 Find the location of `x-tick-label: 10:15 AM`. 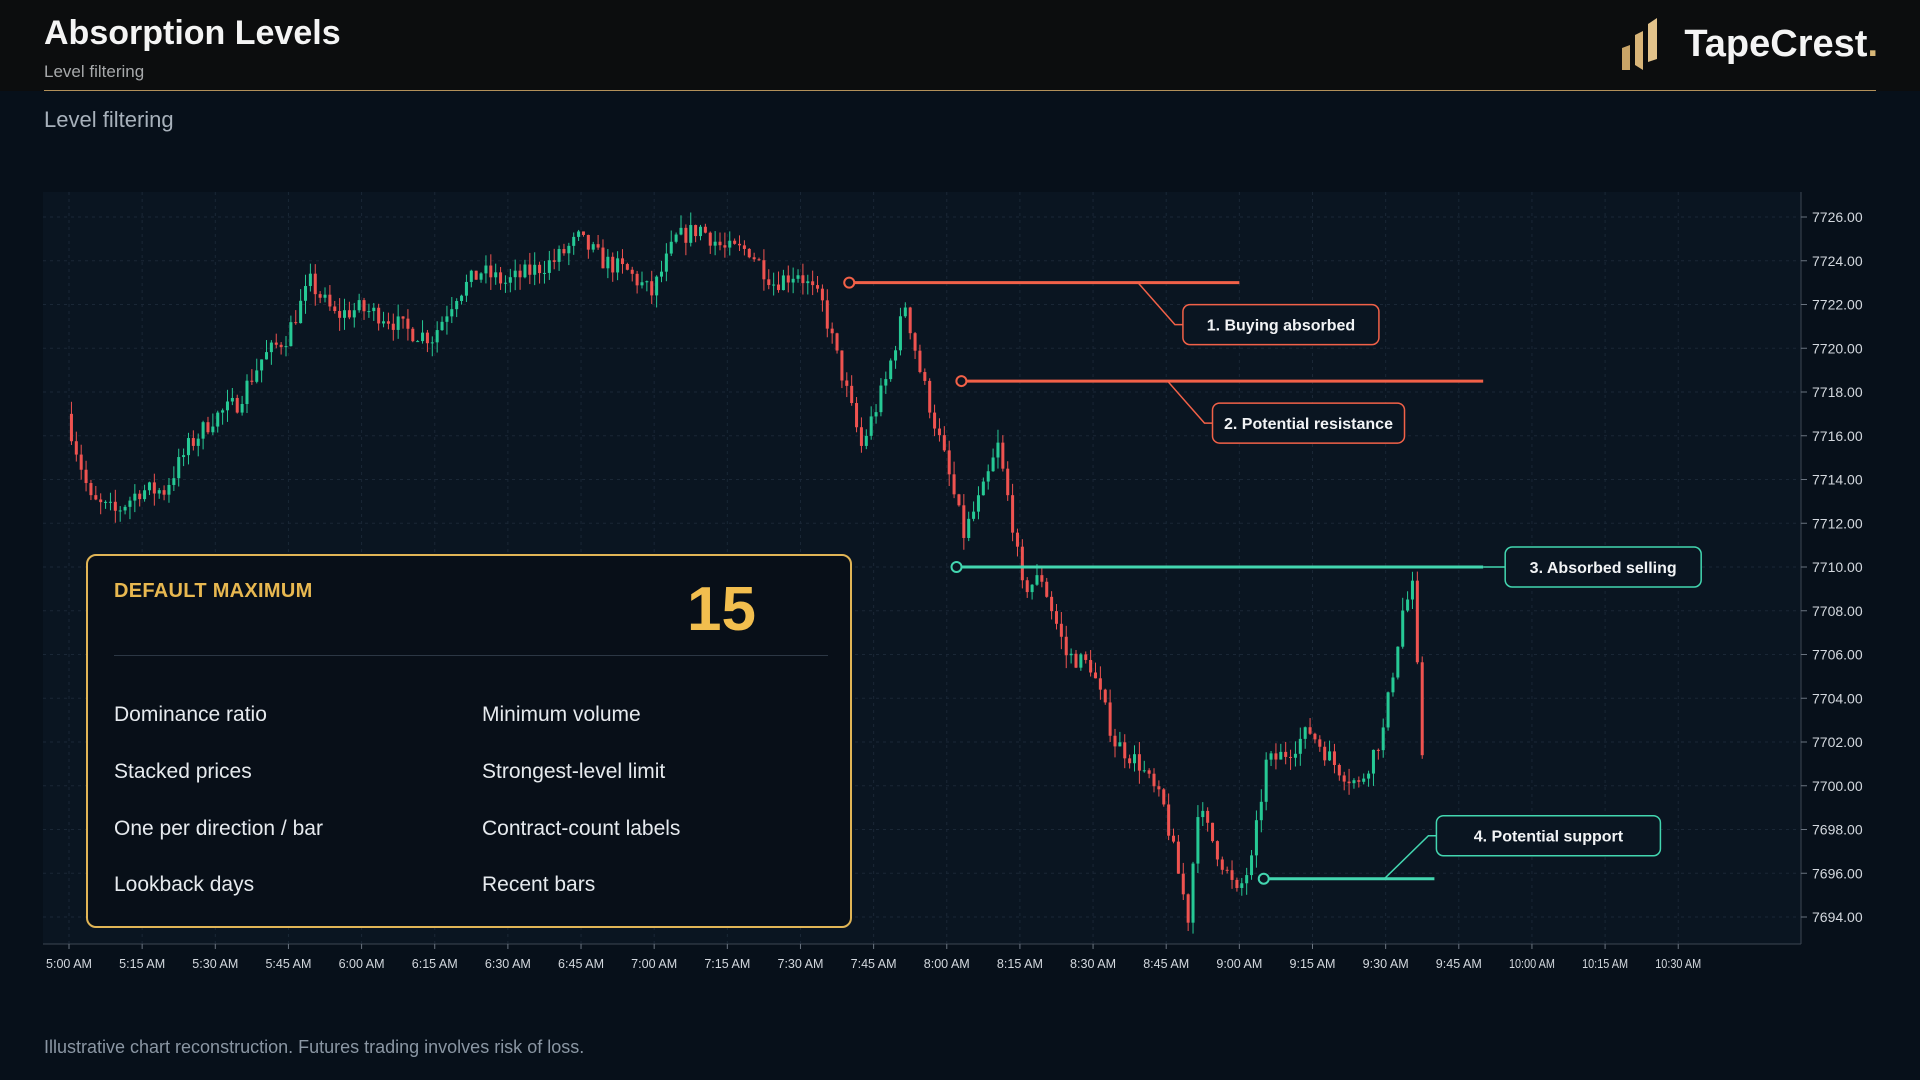

x-tick-label: 10:15 AM is located at coordinates (1605, 963).